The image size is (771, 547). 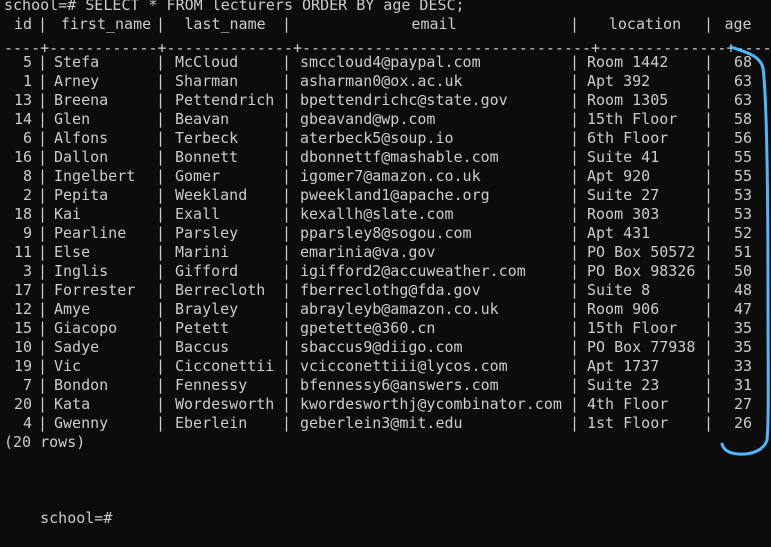 What do you see at coordinates (225, 100) in the screenshot?
I see `cell-last-name: Pettendrich` at bounding box center [225, 100].